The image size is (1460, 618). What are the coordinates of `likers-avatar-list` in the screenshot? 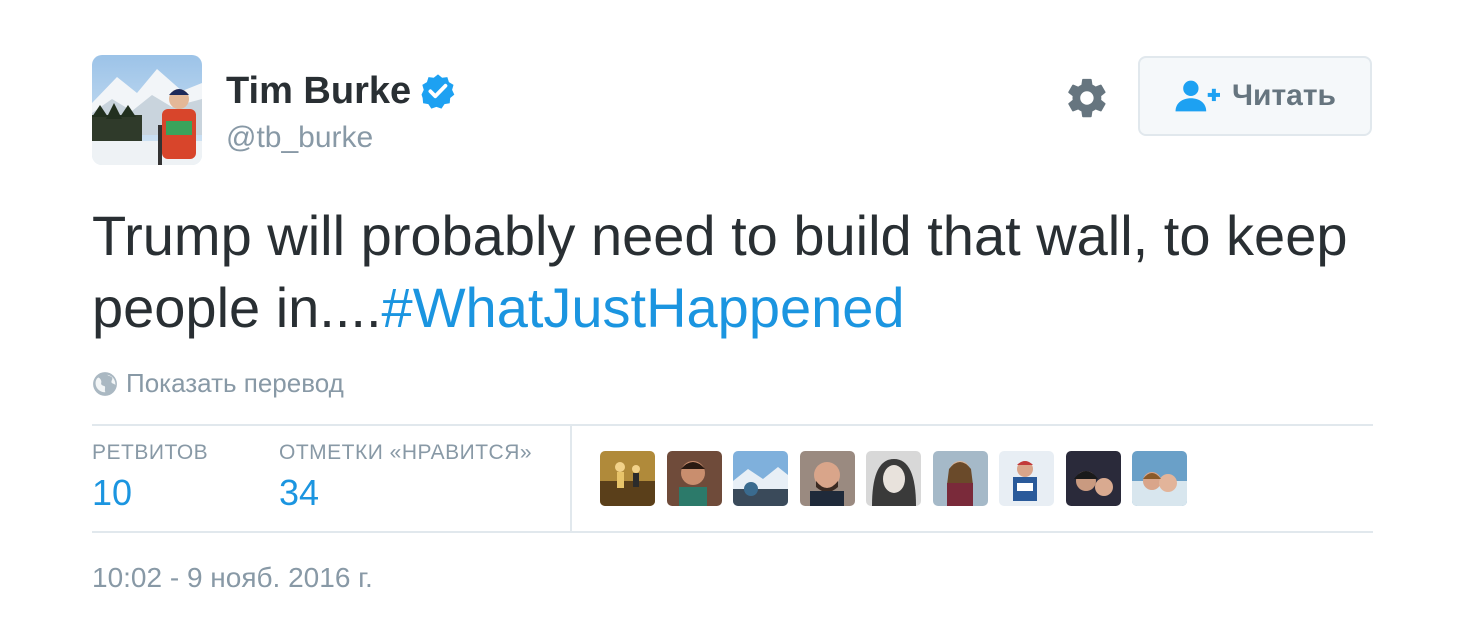 It's located at (899, 478).